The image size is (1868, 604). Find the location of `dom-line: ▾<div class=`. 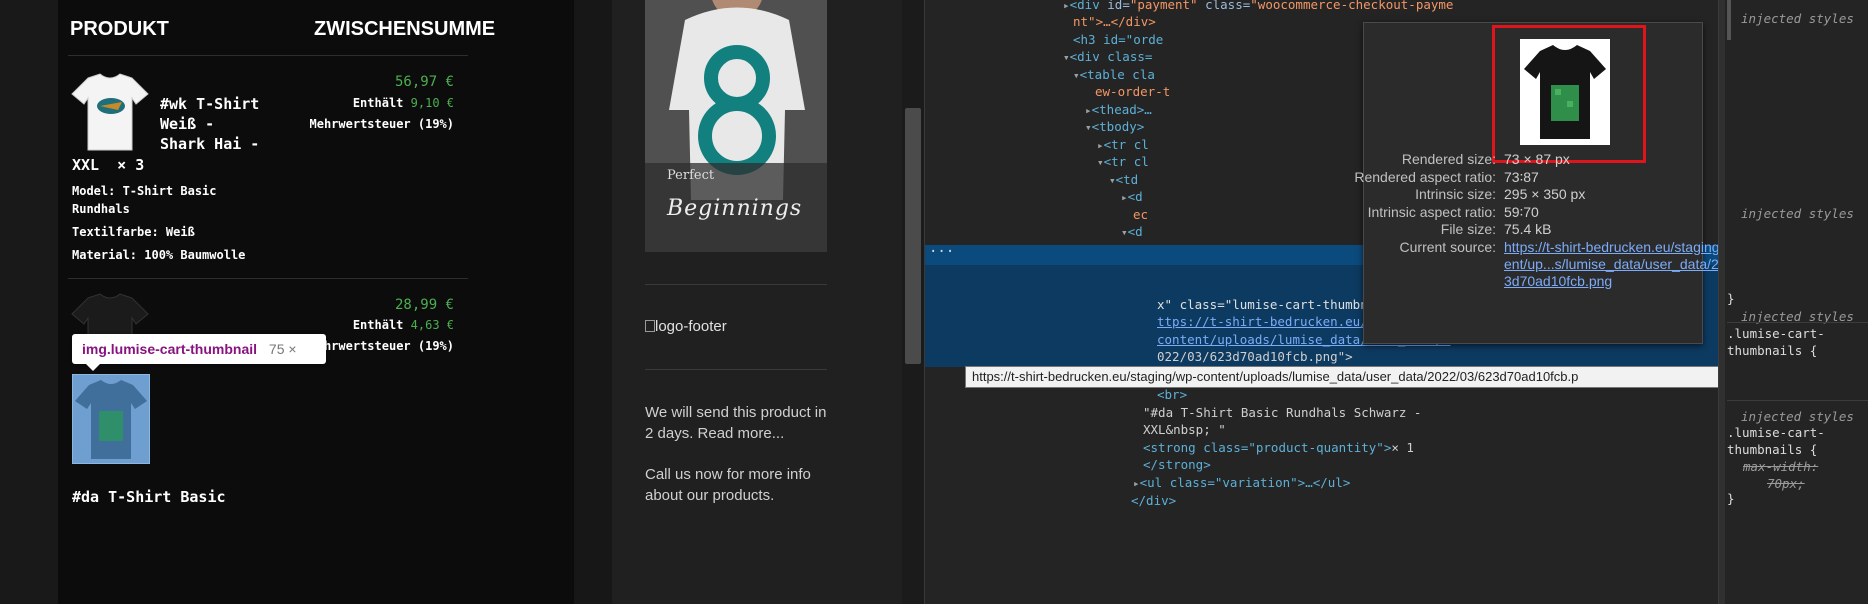

dom-line: ▾<div class= is located at coordinates (1107, 57).